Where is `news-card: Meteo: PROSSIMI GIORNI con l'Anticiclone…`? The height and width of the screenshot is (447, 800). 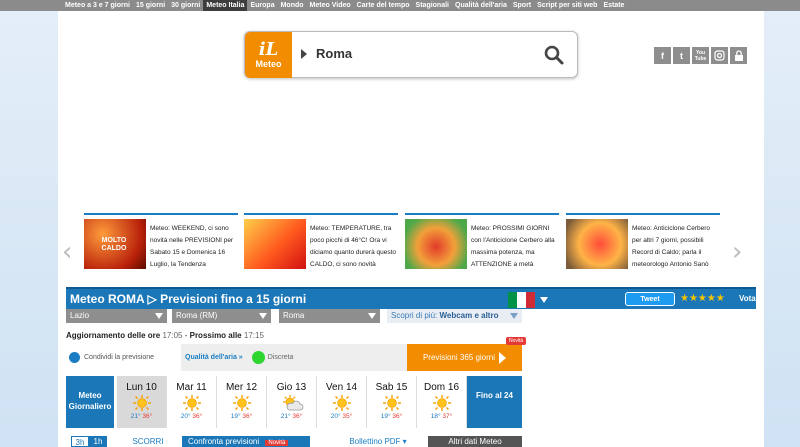 news-card: Meteo: PROSSIMI GIORNI con l'Anticiclone… is located at coordinates (482, 244).